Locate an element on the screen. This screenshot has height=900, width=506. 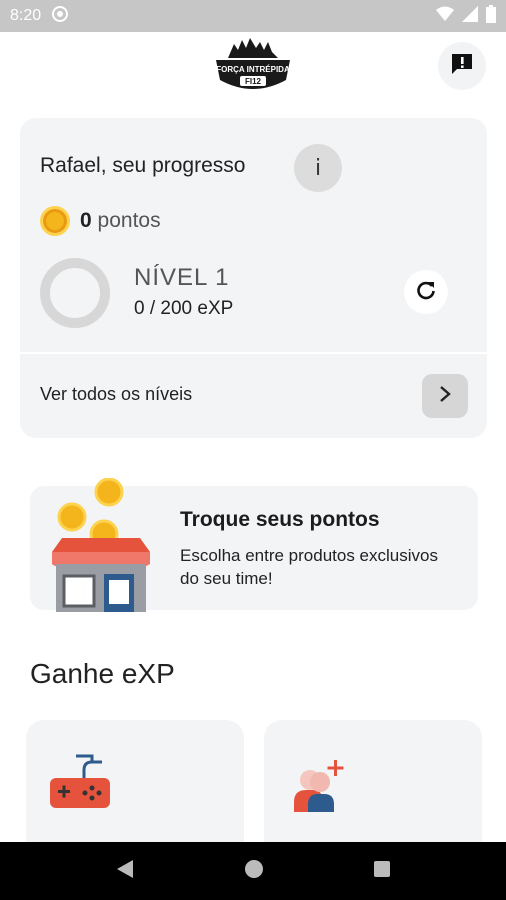
info-icon: i is located at coordinates (318, 168).